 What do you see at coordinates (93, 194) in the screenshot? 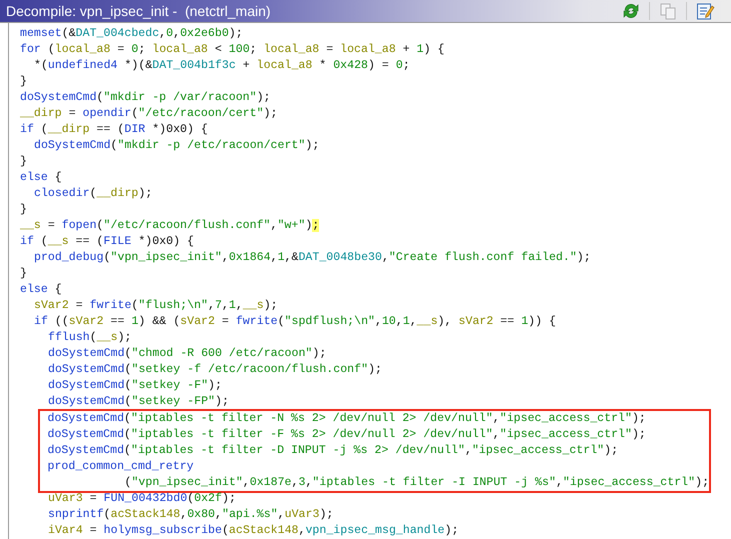
I see `code-line: closedir(__dirp);` at bounding box center [93, 194].